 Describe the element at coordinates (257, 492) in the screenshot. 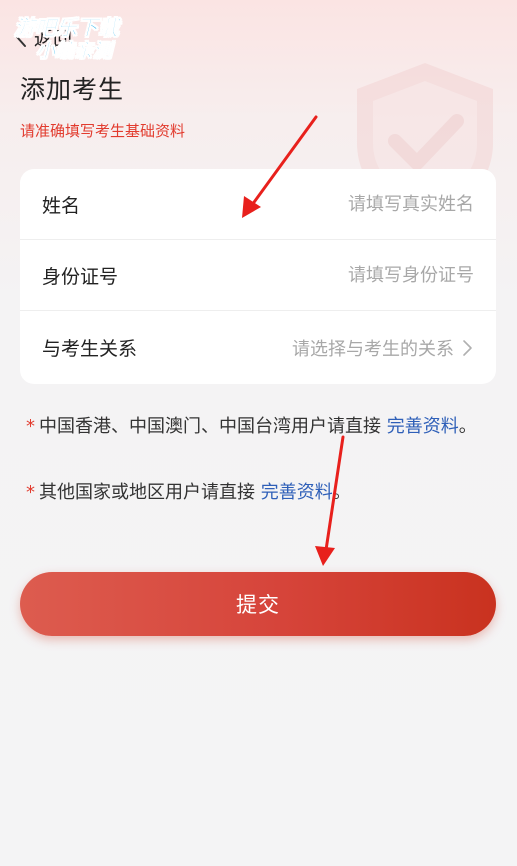

I see `note-other-regions: * 其他国家或地区用户请直接 完善资料。` at that location.